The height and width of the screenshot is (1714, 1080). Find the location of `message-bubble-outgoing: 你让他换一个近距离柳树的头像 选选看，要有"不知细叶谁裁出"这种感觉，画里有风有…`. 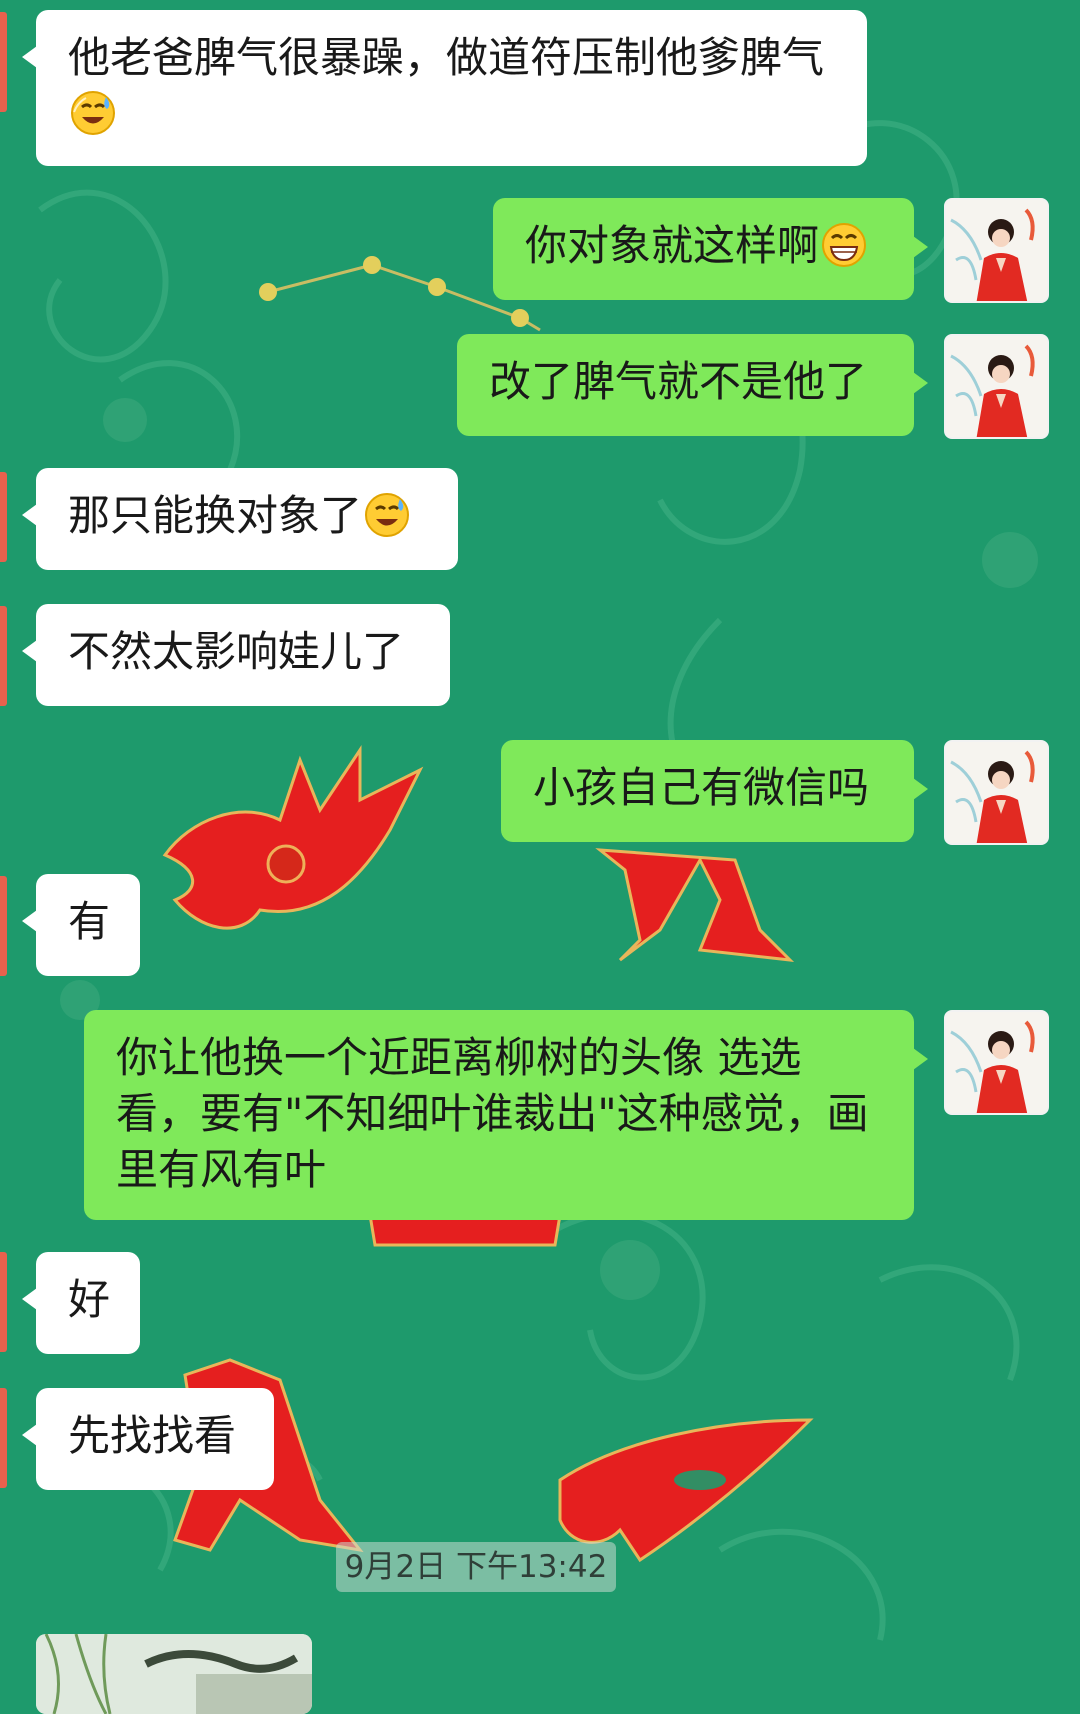

message-bubble-outgoing: 你让他换一个近距离柳树的头像 选选看，要有"不知细叶谁裁出"这种感觉，画里有风有… is located at coordinates (506, 1115).